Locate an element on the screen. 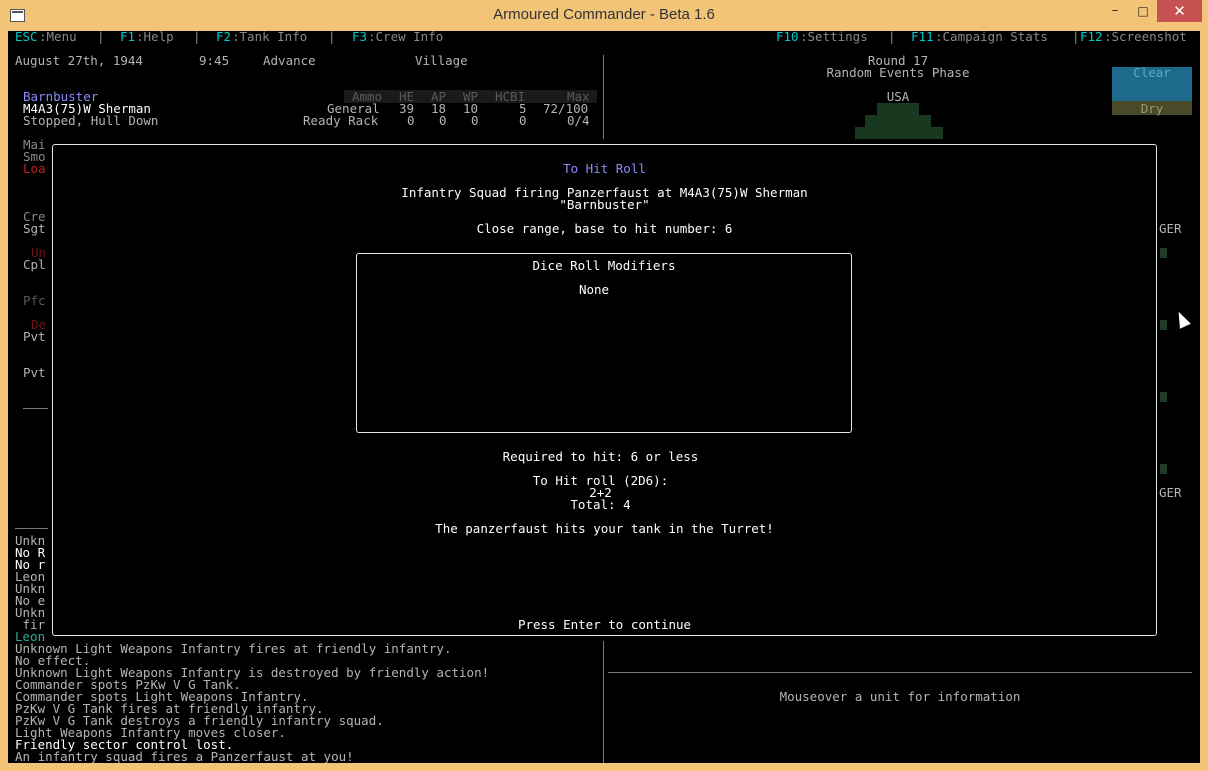 Image resolution: width=1208 pixels, height=771 pixels. modifiers-box: Dice Roll Modifiers None is located at coordinates (604, 343).